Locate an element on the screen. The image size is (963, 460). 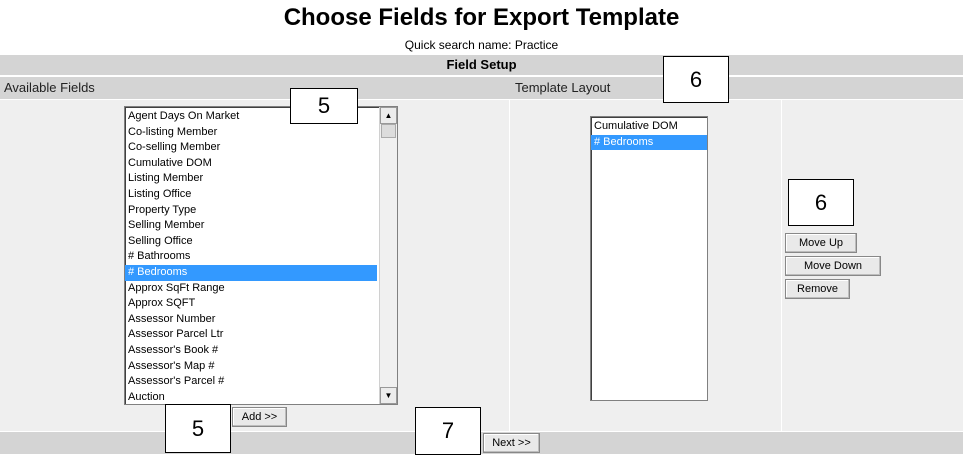
available-field-option: Approx SqFt Range is located at coordinates (251, 289).